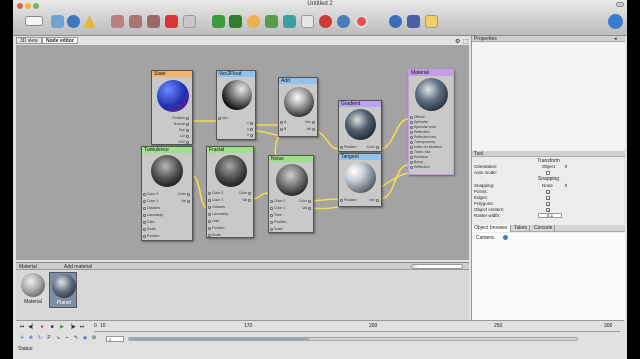  What do you see at coordinates (85, 338) in the screenshot?
I see `camera-tool-icon: ◉` at bounding box center [85, 338].